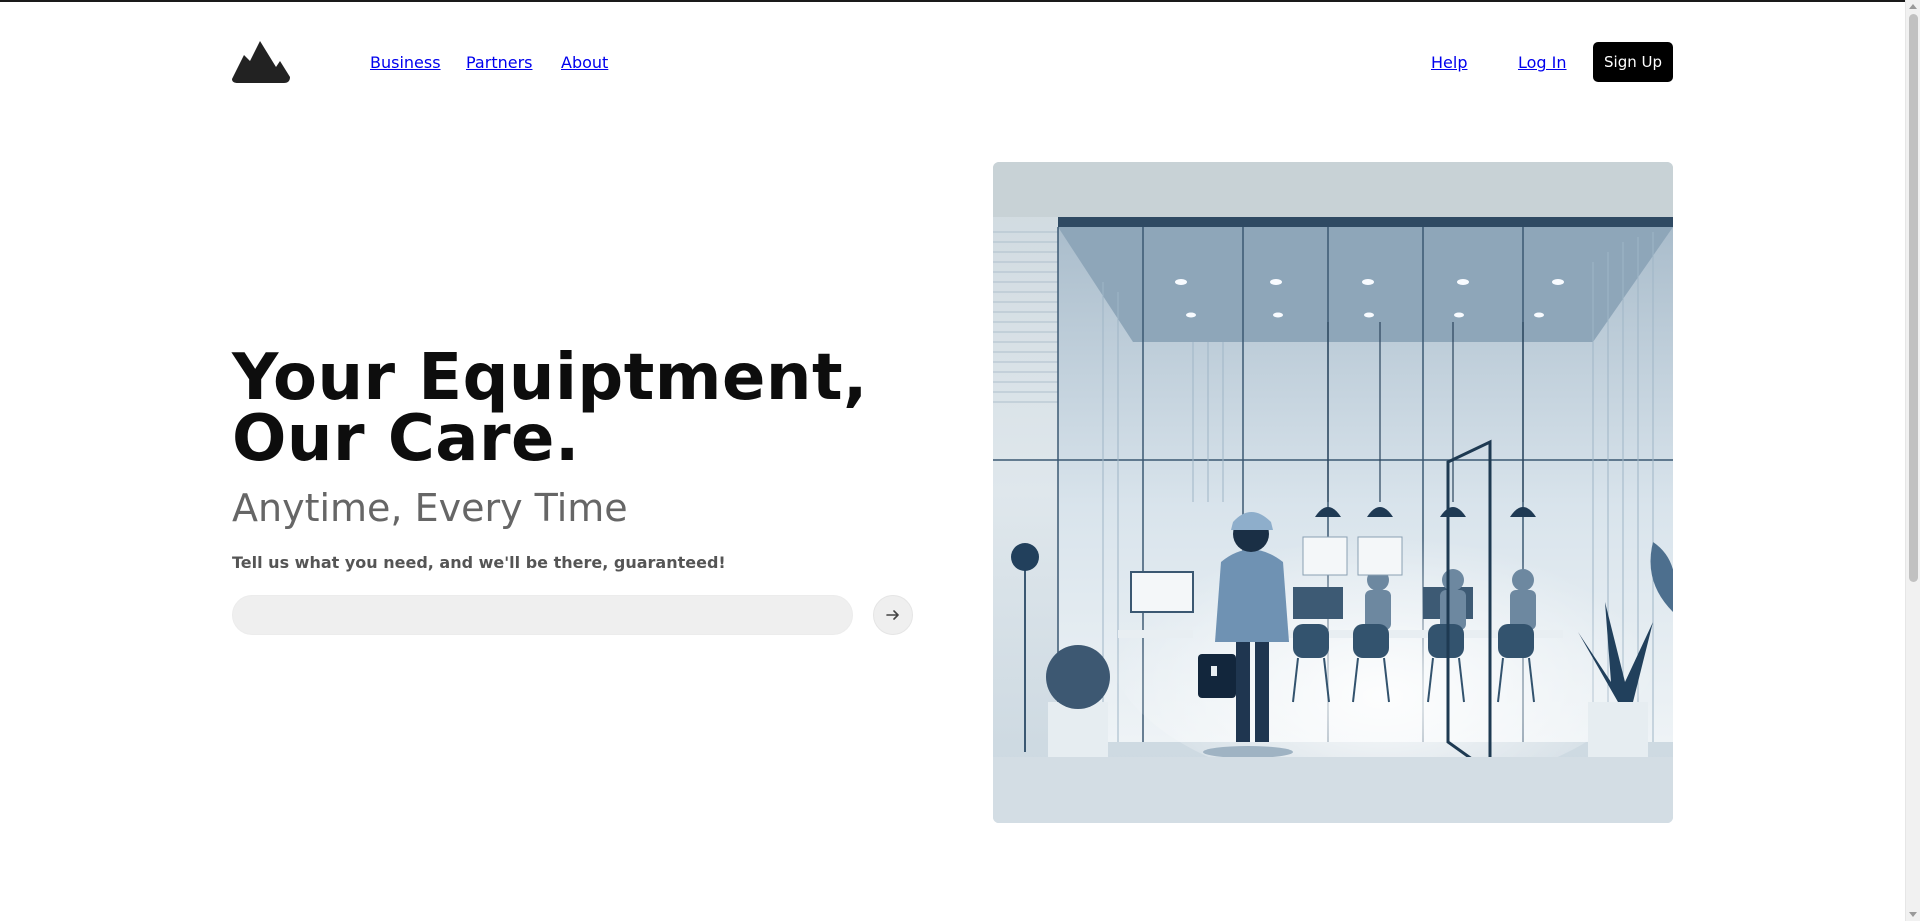  What do you see at coordinates (550, 408) in the screenshot?
I see `hero-title: Your Equiptment, Our Care.` at bounding box center [550, 408].